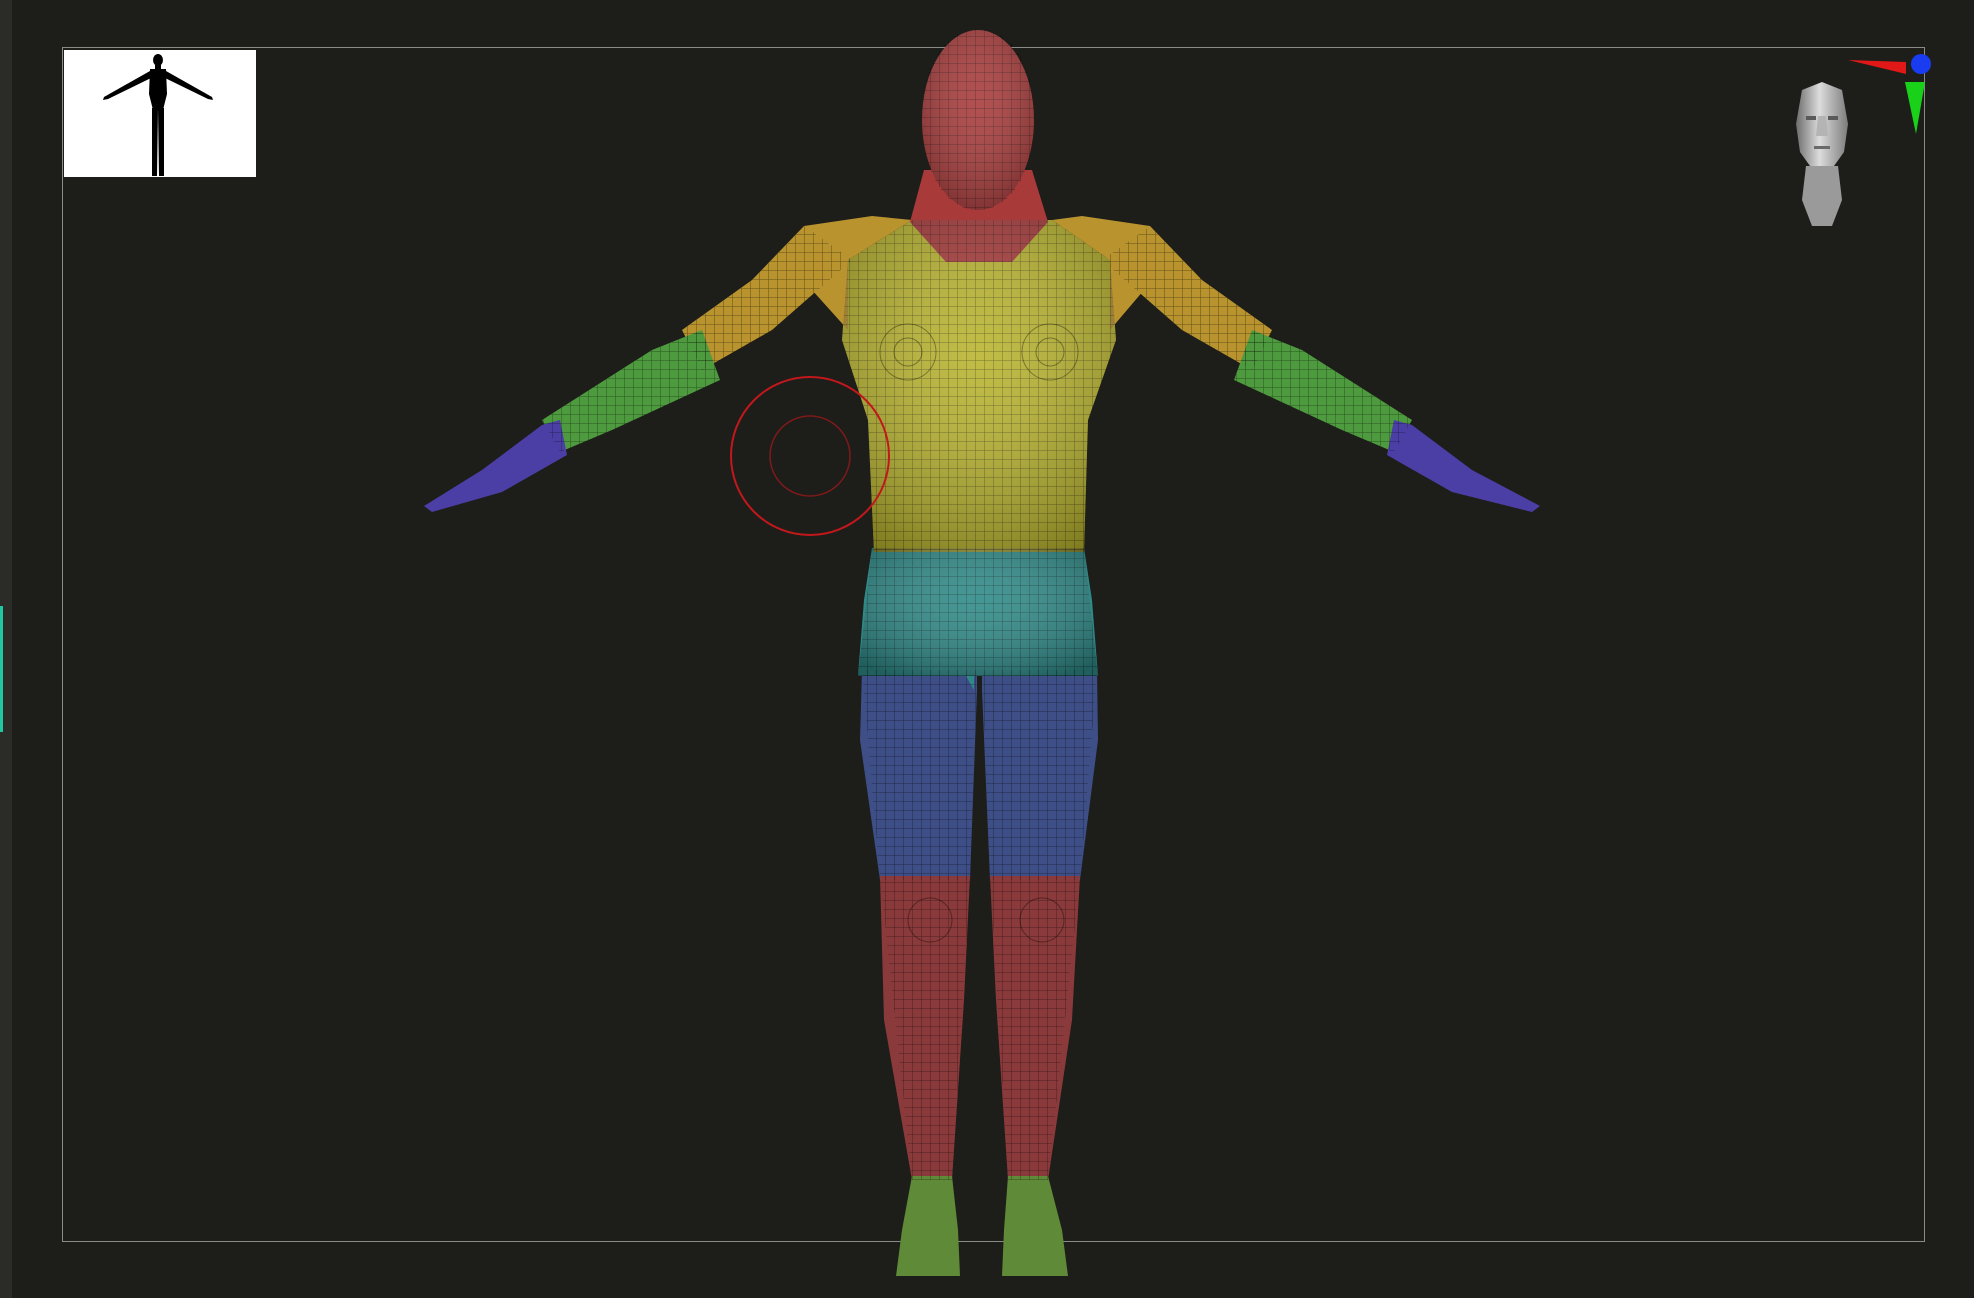  I want to click on brush-cursor-icon, so click(810, 456).